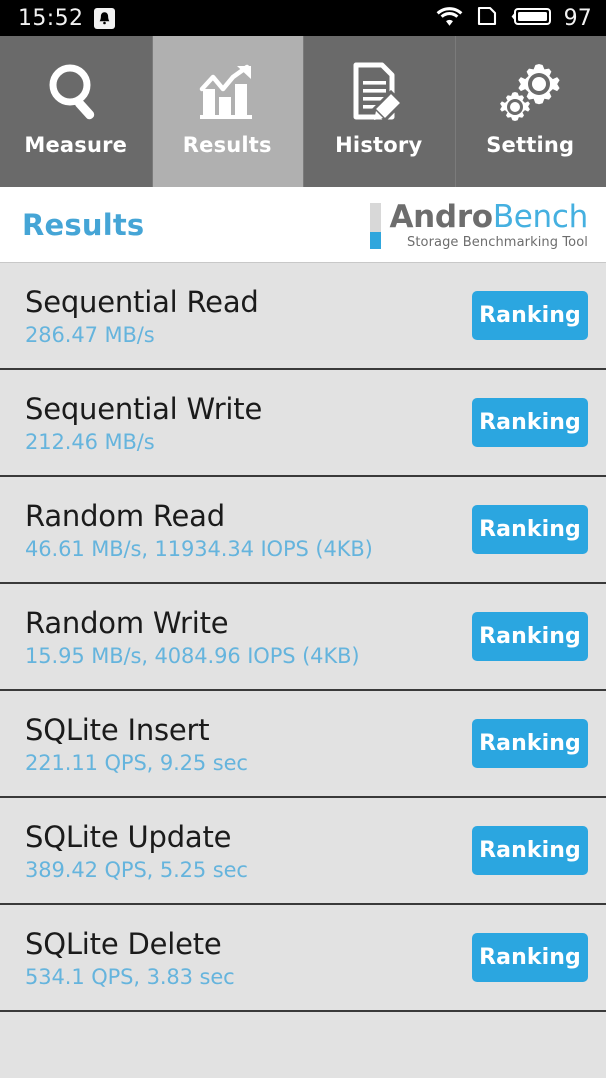  Describe the element at coordinates (136, 869) in the screenshot. I see `result-value: 389.42 QPS, 5.25 sec` at that location.